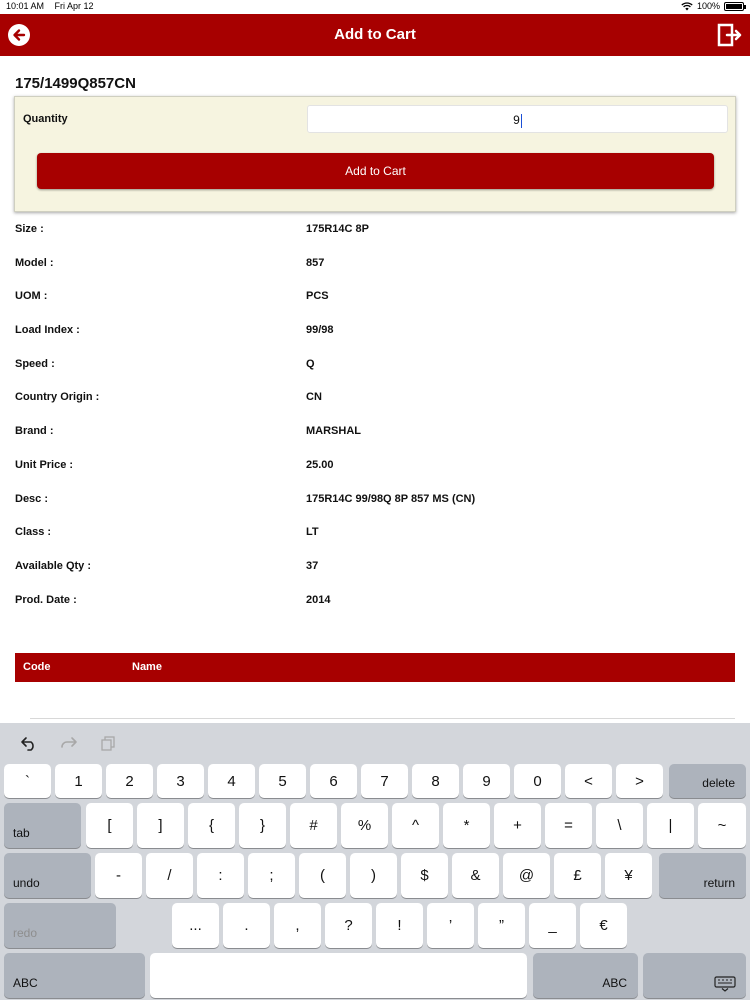 This screenshot has width=750, height=1000. I want to click on key-greater-than: >, so click(639, 781).